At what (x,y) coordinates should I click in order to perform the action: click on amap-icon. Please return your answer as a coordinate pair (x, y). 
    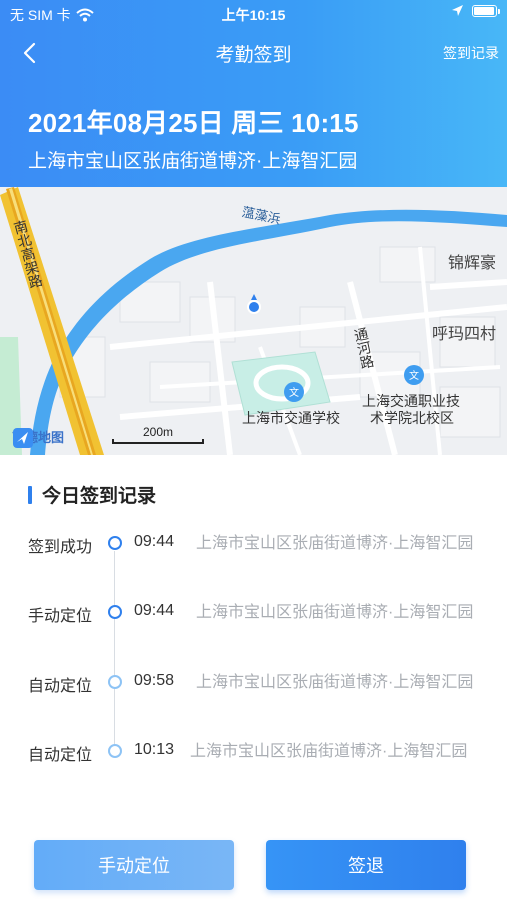
    Looking at the image, I should click on (23, 438).